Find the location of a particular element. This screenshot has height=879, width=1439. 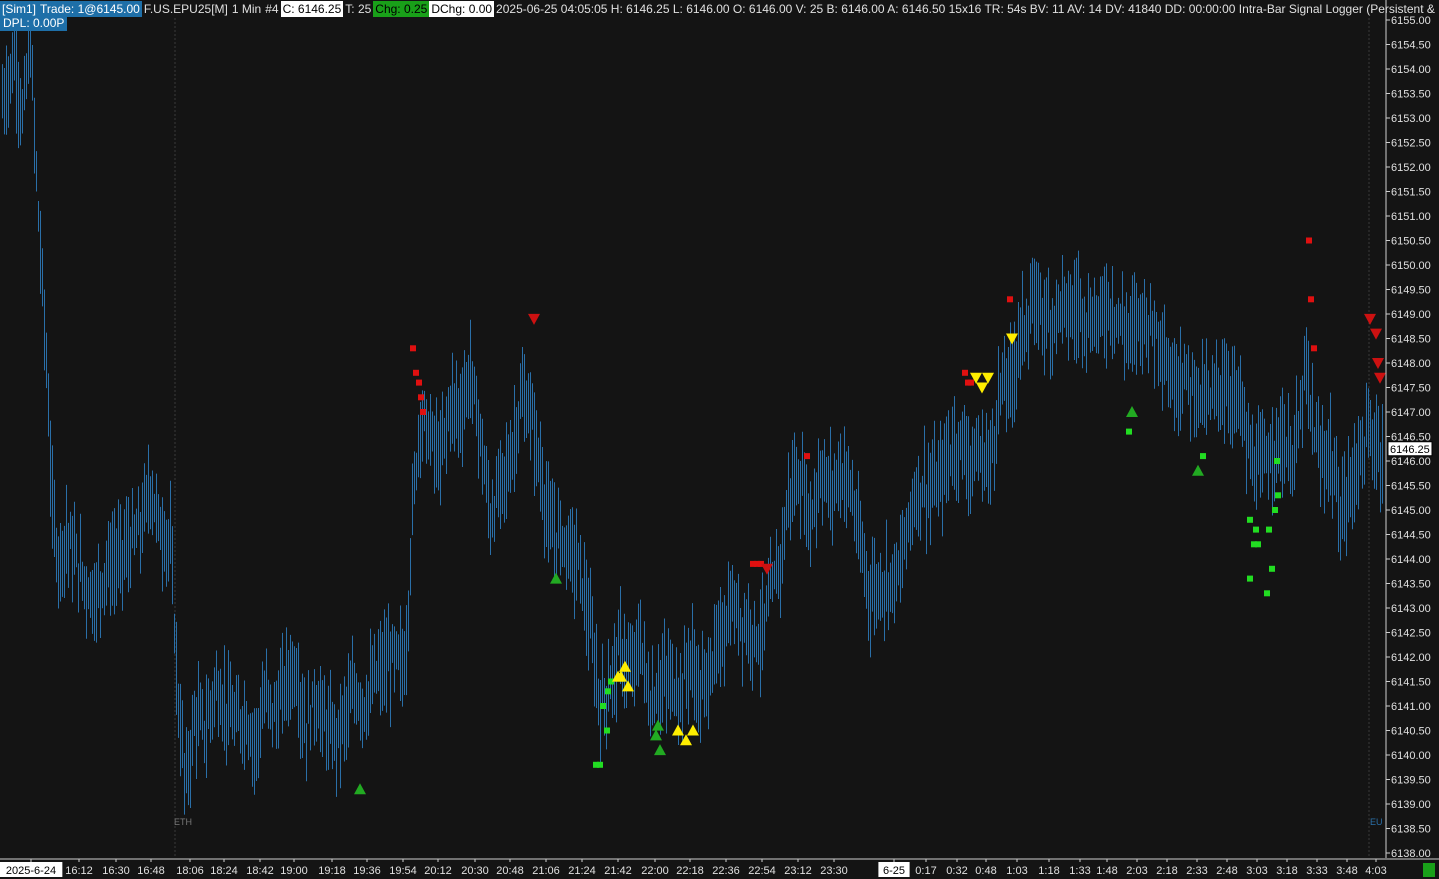

time-axis-label: 18:24 is located at coordinates (224, 871).